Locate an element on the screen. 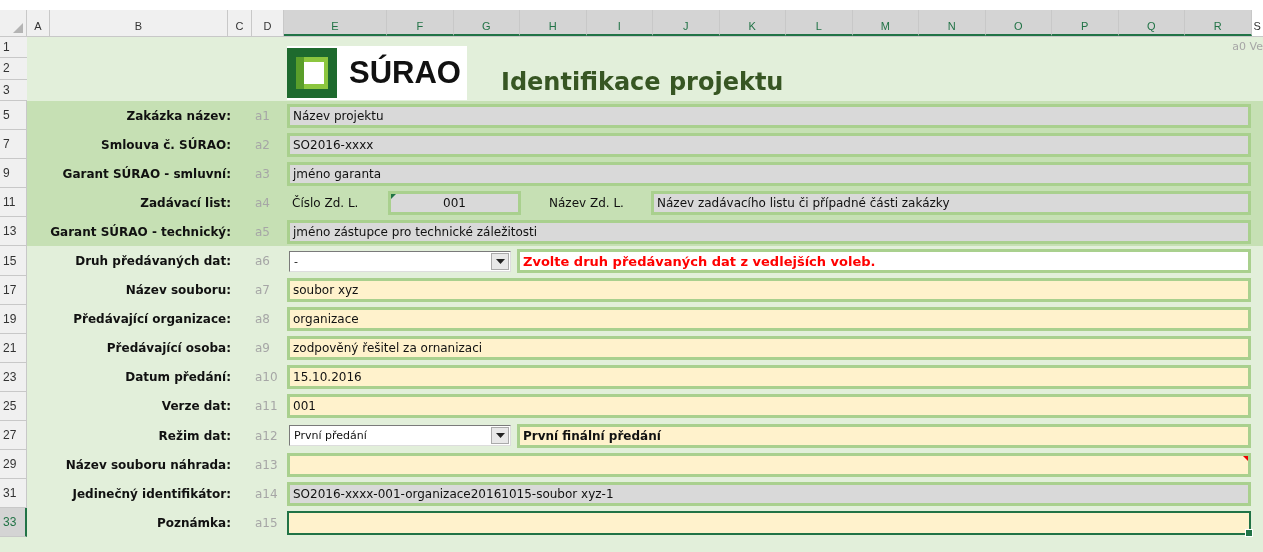 This screenshot has width=1263, height=552. page-title: Identifikace projektu is located at coordinates (642, 82).